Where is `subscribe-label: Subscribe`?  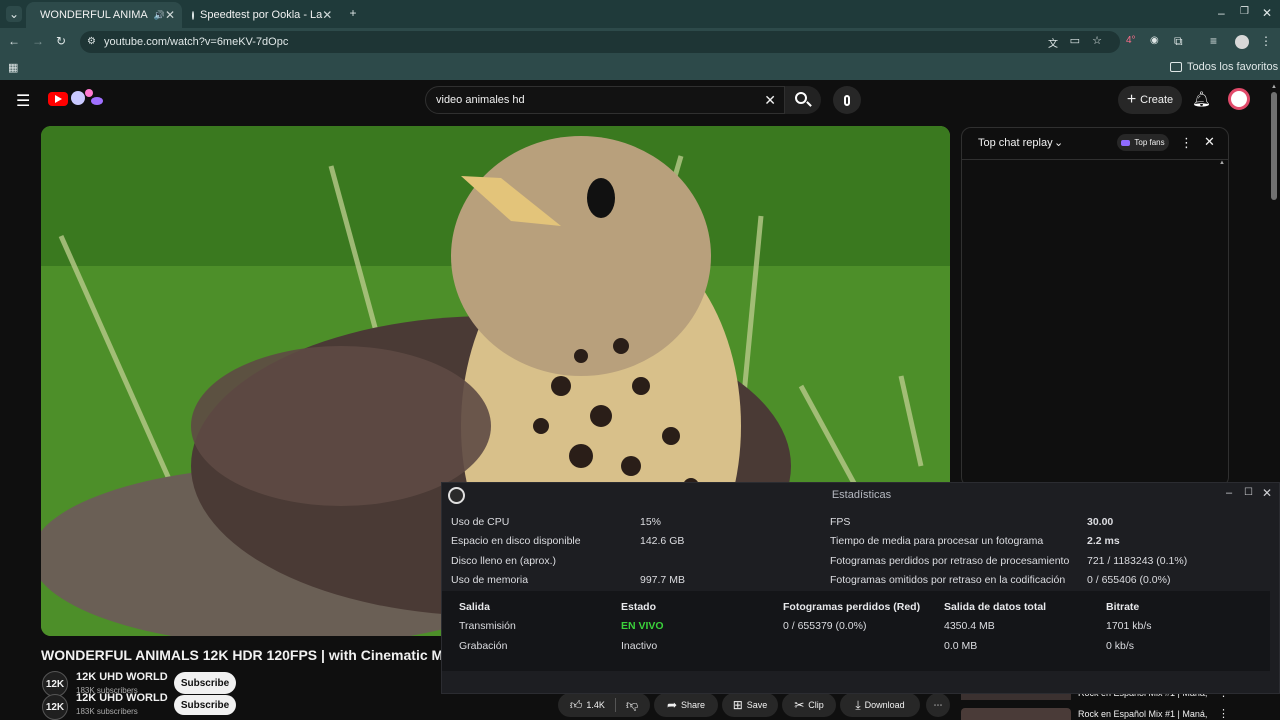
subscribe-label: Subscribe is located at coordinates (205, 705).